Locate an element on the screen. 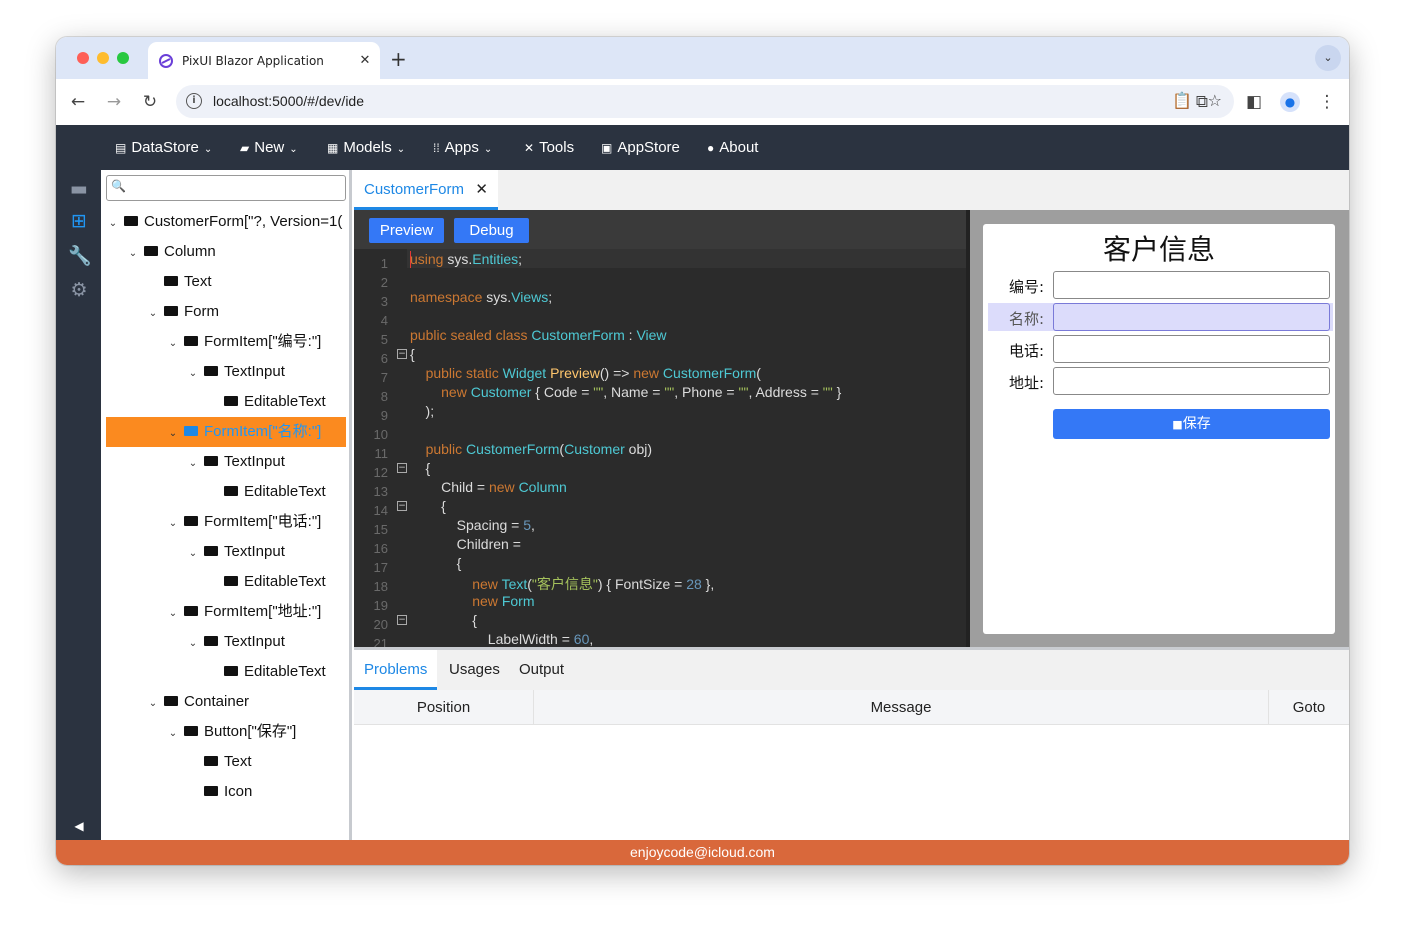  tree-node: ⌄ Column is located at coordinates (226, 252).